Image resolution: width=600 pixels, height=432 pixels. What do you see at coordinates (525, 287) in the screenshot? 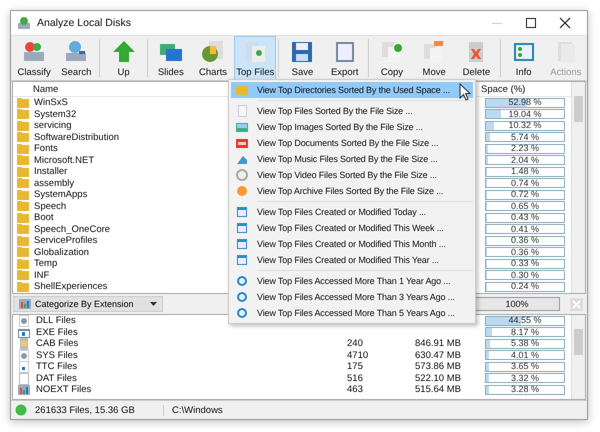
I see `space-percent: 0.24 %` at bounding box center [525, 287].